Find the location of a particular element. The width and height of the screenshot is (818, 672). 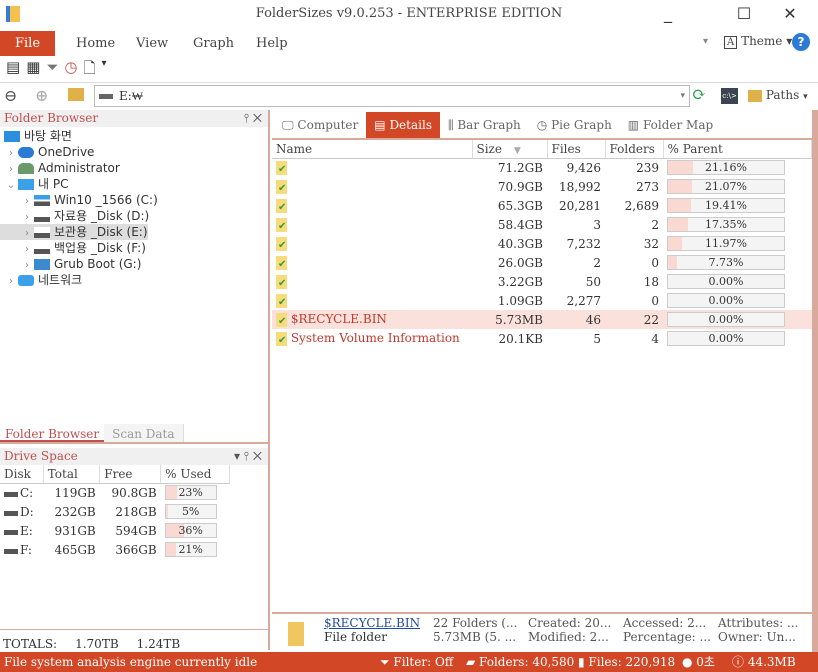

row-name: System Volume Information is located at coordinates (375, 338).